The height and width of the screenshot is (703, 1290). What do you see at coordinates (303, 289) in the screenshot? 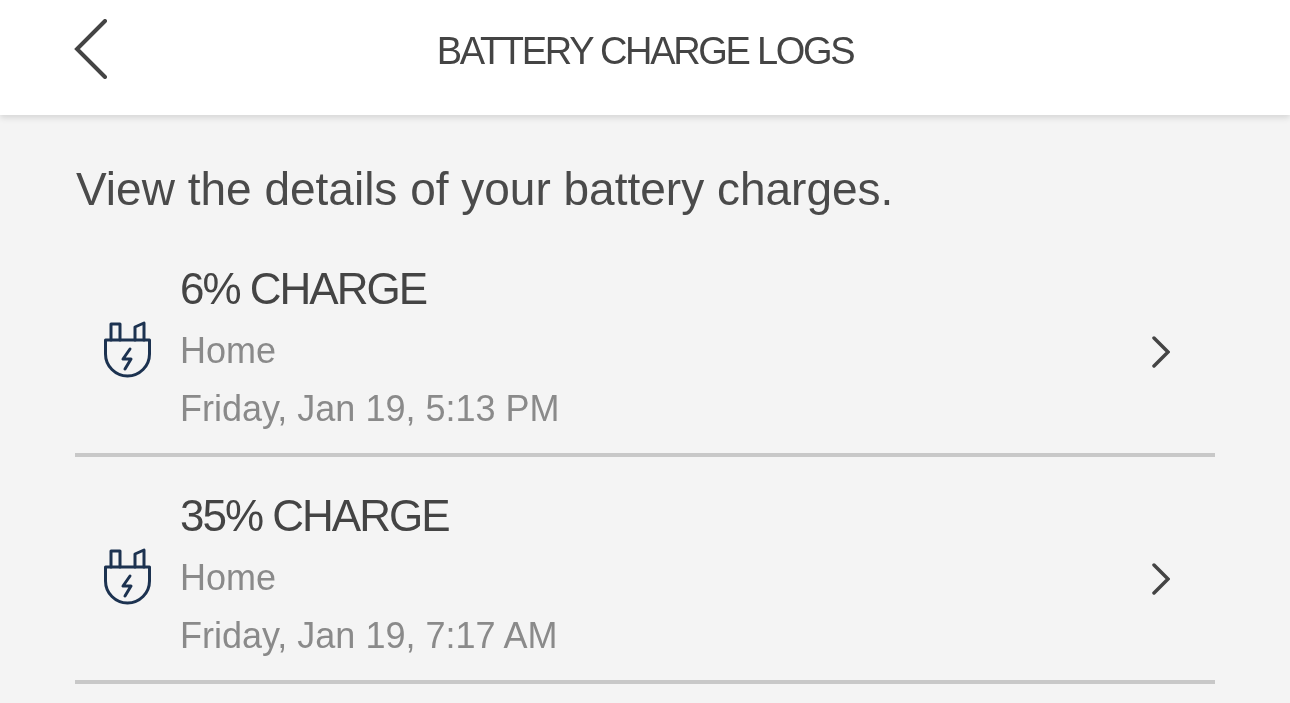
I see `charge-title: 6% CHARGE` at bounding box center [303, 289].